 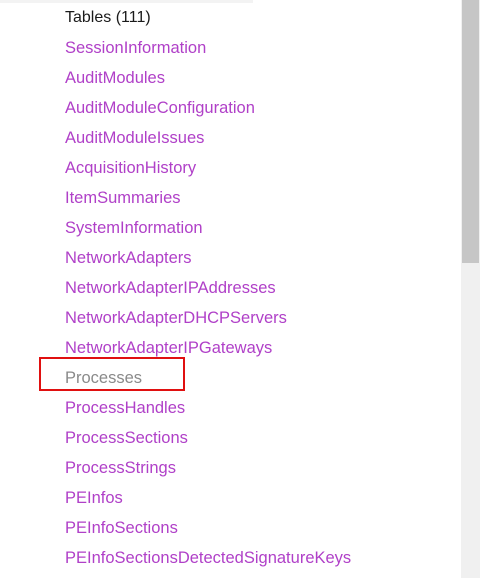 What do you see at coordinates (208, 113) in the screenshot?
I see `table-link: AuditModuleConfiguration` at bounding box center [208, 113].